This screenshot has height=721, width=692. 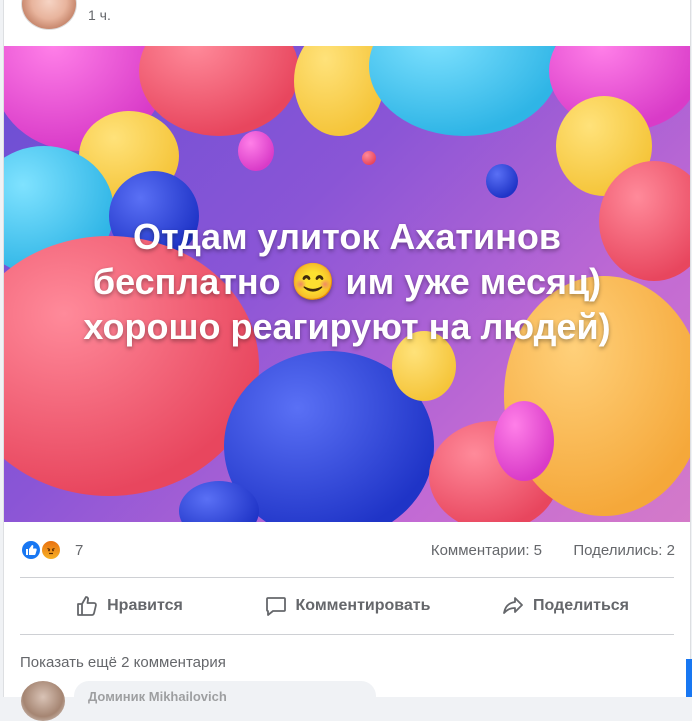 What do you see at coordinates (689, 678) in the screenshot?
I see `scrollbar` at bounding box center [689, 678].